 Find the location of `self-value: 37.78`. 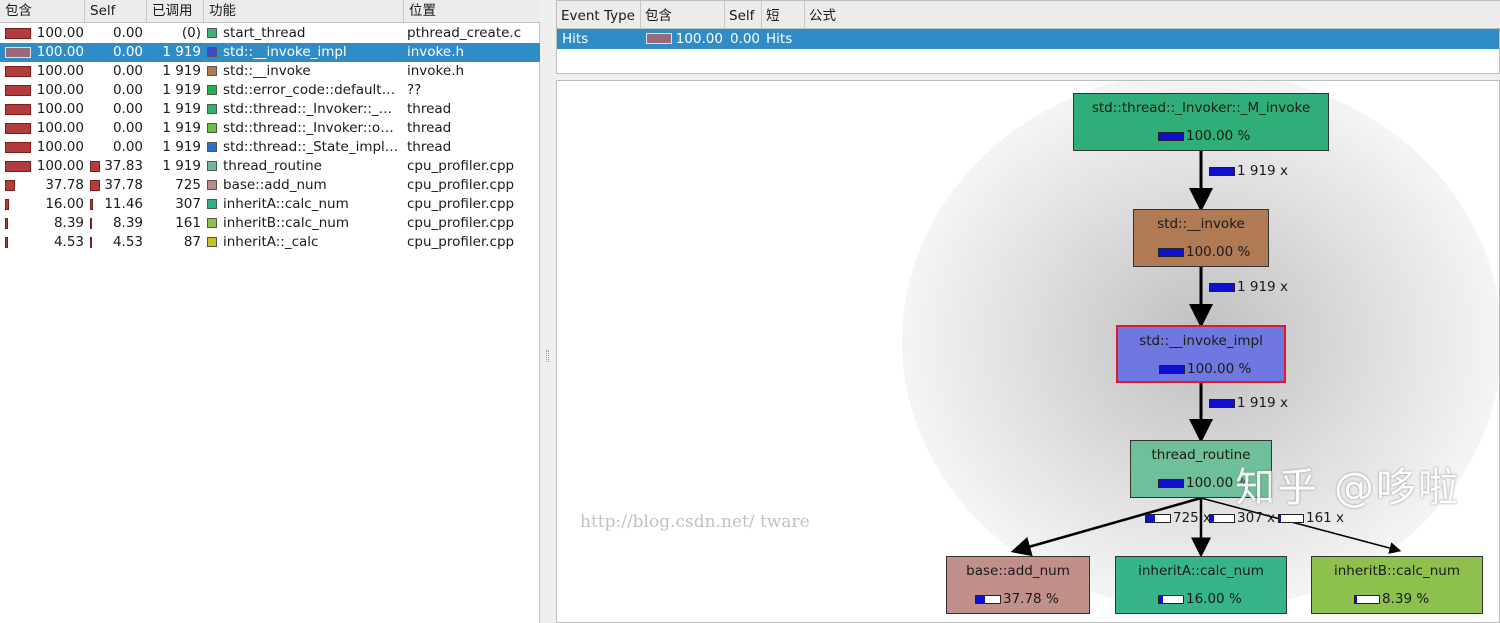

self-value: 37.78 is located at coordinates (123, 185).